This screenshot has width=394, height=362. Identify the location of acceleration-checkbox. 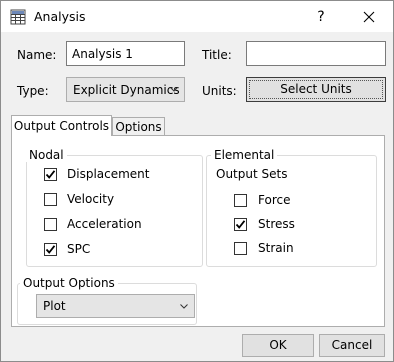
(50, 224).